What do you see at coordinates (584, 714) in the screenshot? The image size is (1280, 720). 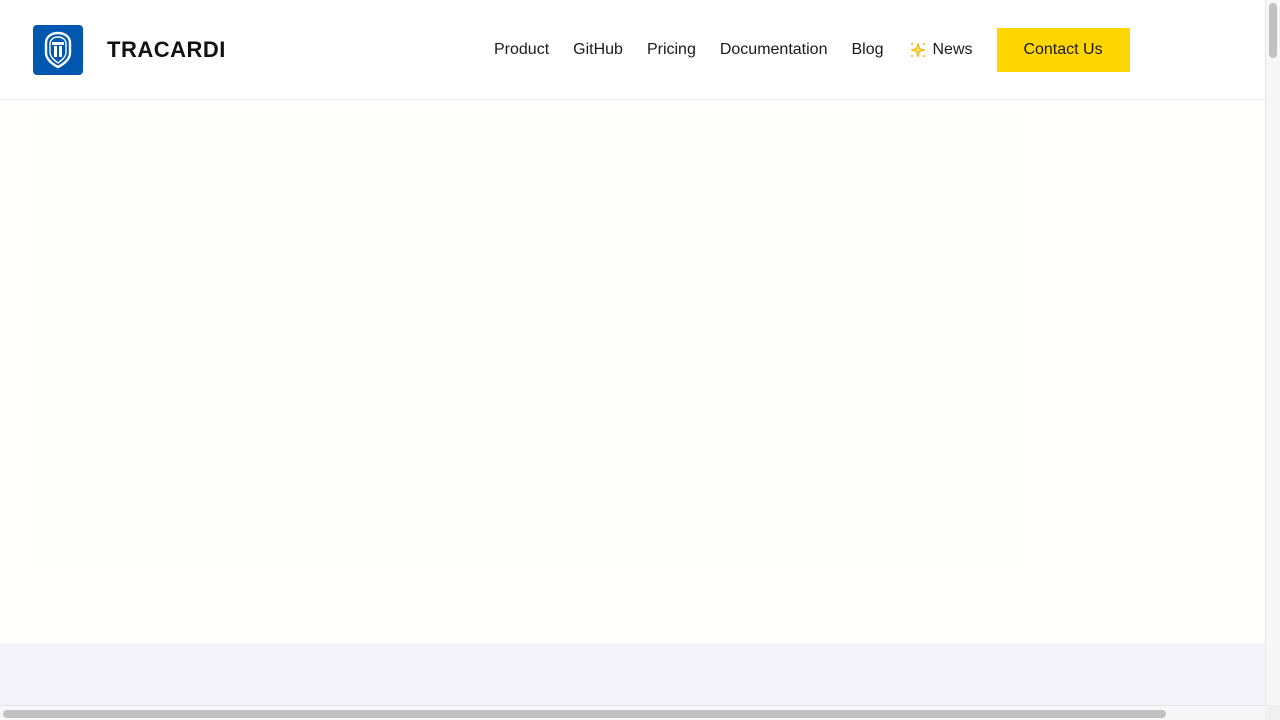 I see `horizontal-scrollbar-thumb` at bounding box center [584, 714].